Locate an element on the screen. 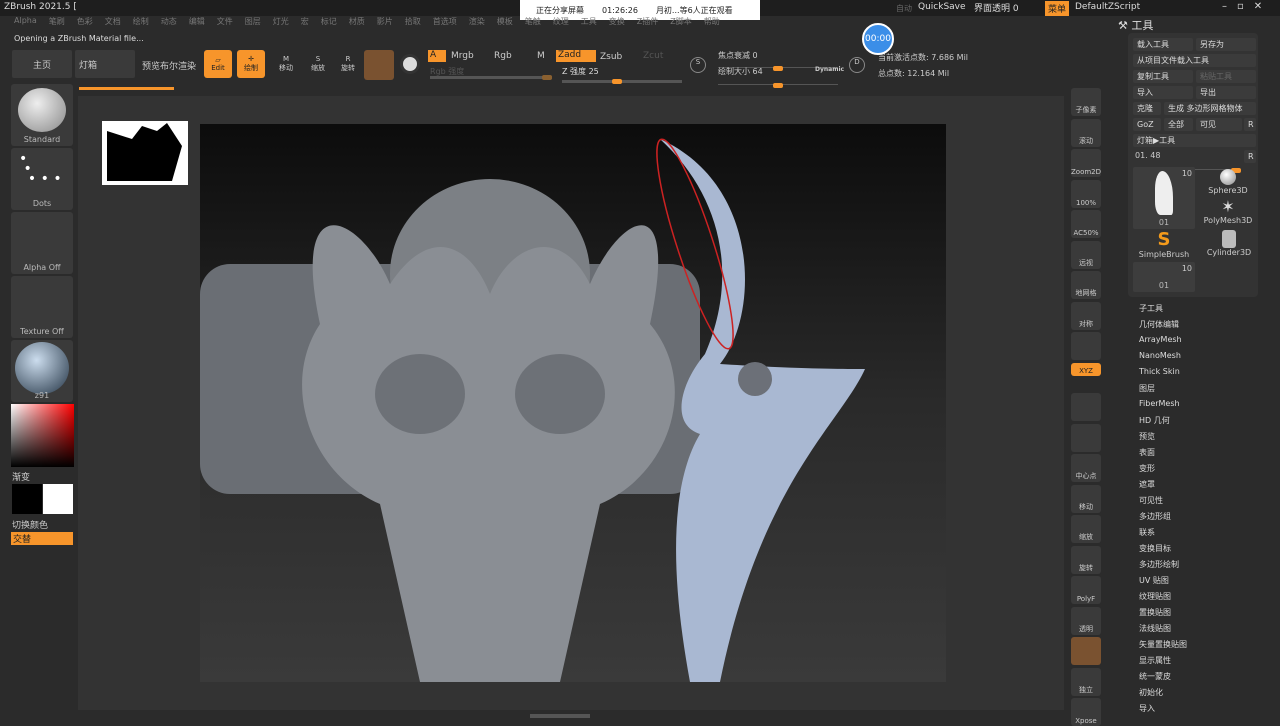  save-as-button: 另存为 is located at coordinates (1226, 44).